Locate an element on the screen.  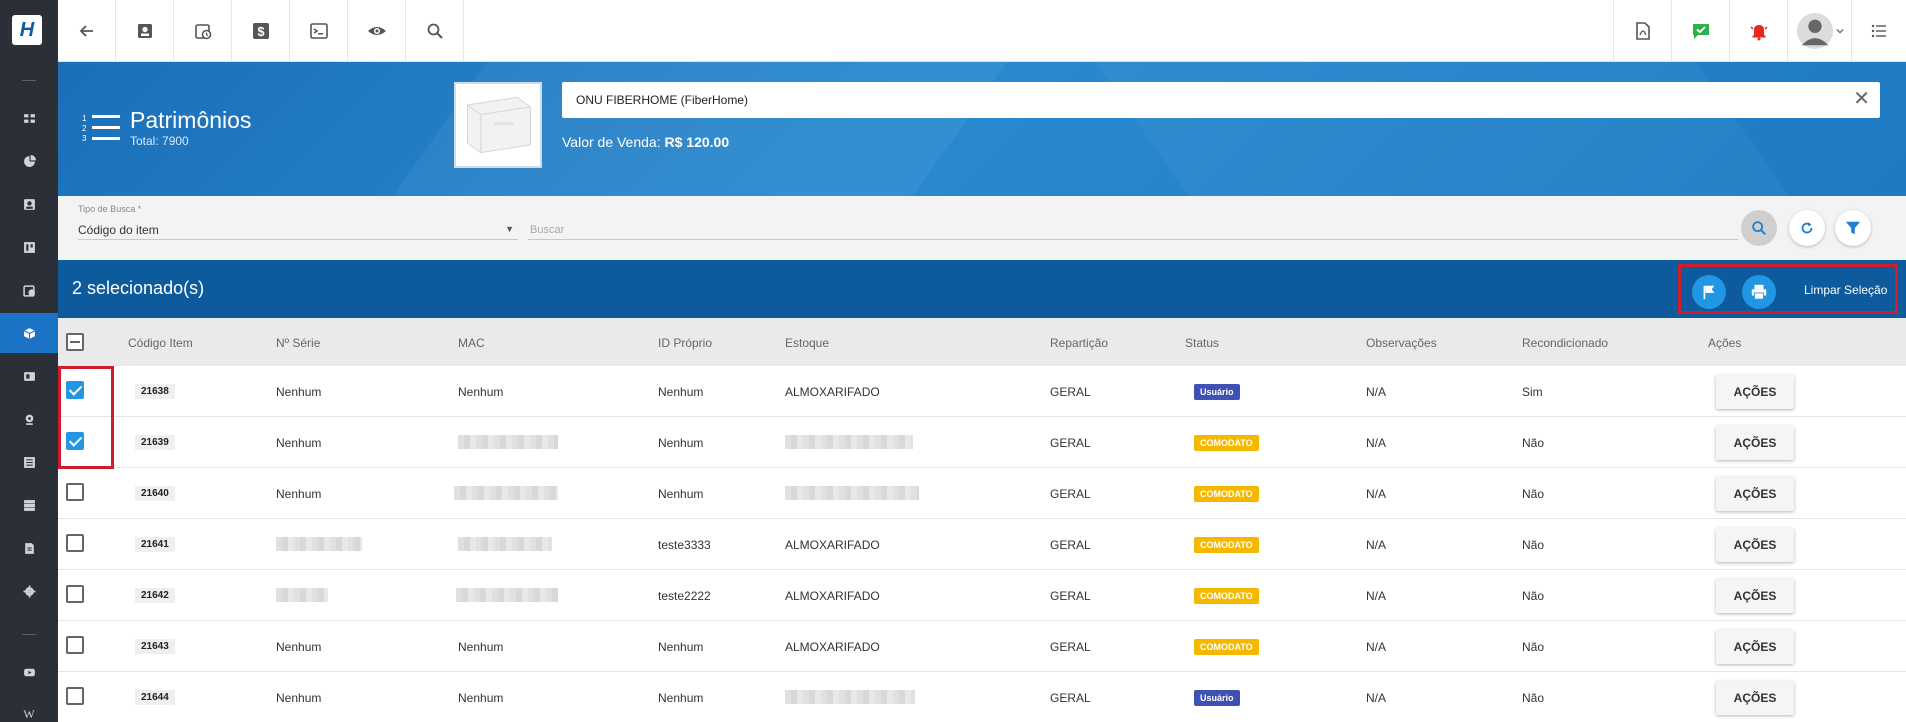
redacted-stock is located at coordinates (850, 697).